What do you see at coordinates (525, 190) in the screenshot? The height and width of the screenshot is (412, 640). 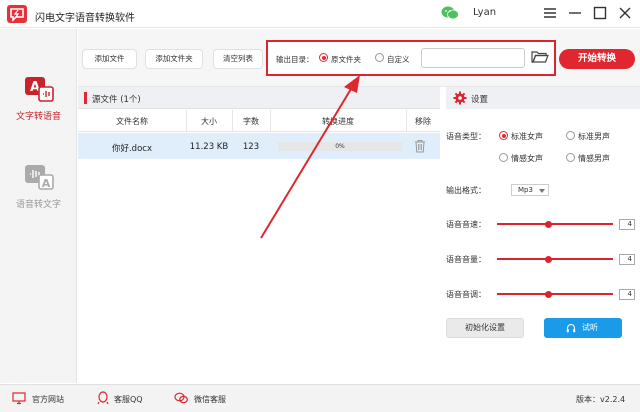 I see `format-select-value: Mp3` at bounding box center [525, 190].